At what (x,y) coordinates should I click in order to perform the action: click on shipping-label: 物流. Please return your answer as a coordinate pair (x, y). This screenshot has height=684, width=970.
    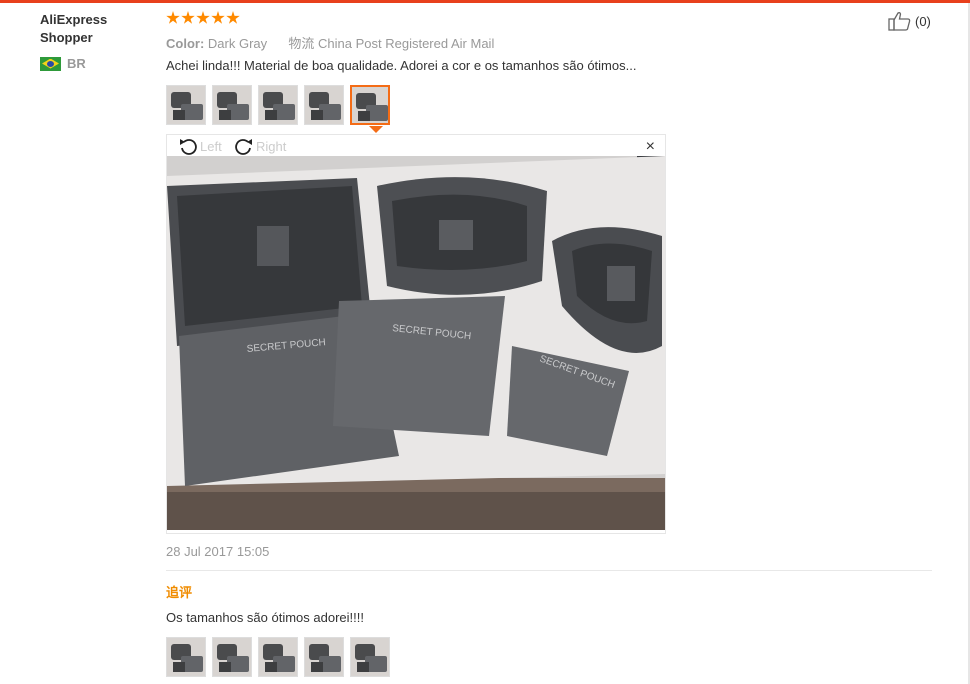
    Looking at the image, I should click on (301, 43).